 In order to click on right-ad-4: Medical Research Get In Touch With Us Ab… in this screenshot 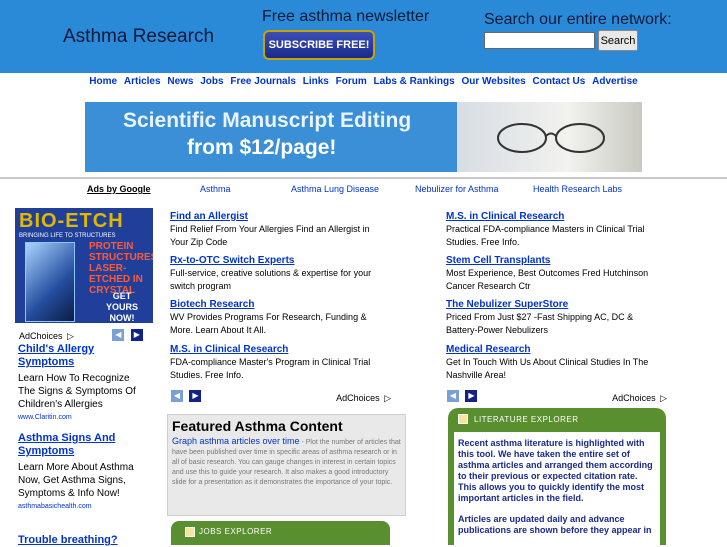, I will do `click(553, 362)`.